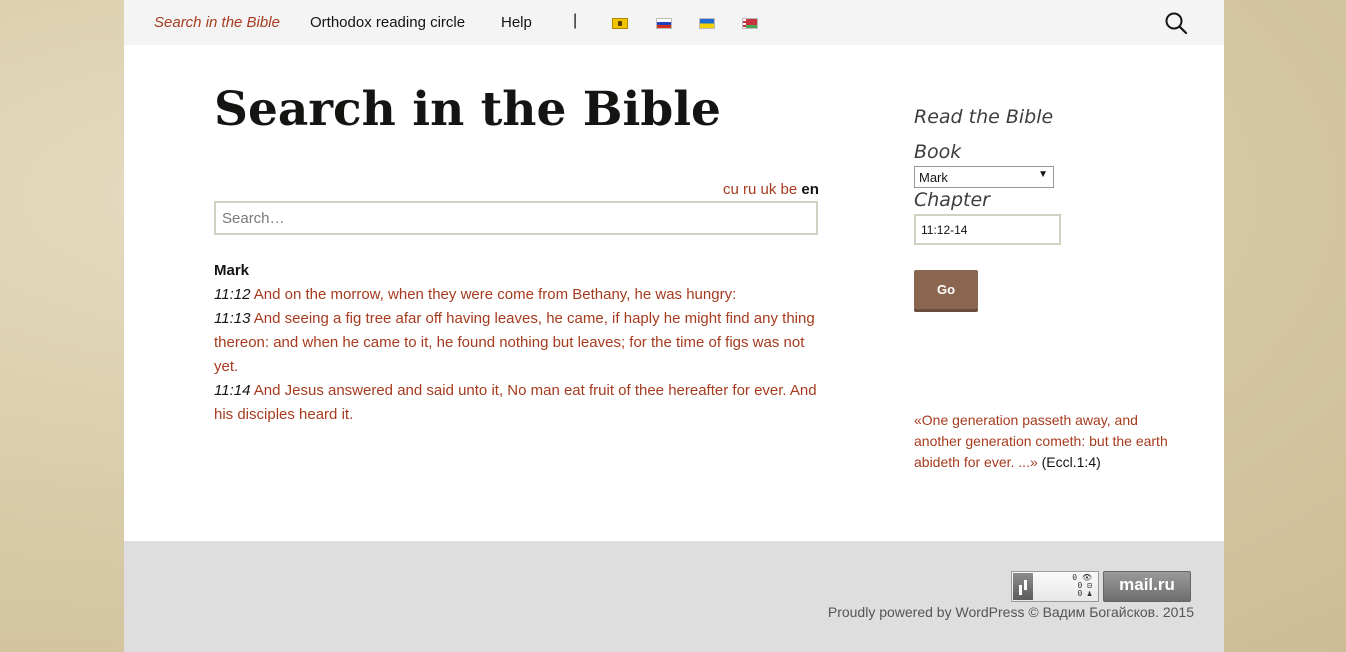  I want to click on chapter-label: Chapter, so click(952, 200).